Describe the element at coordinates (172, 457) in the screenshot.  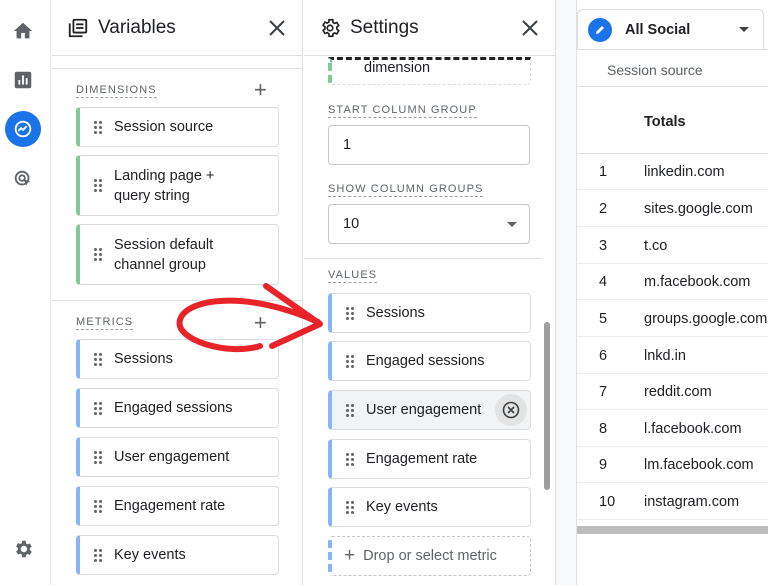
I see `metric-label: User engagement` at that location.